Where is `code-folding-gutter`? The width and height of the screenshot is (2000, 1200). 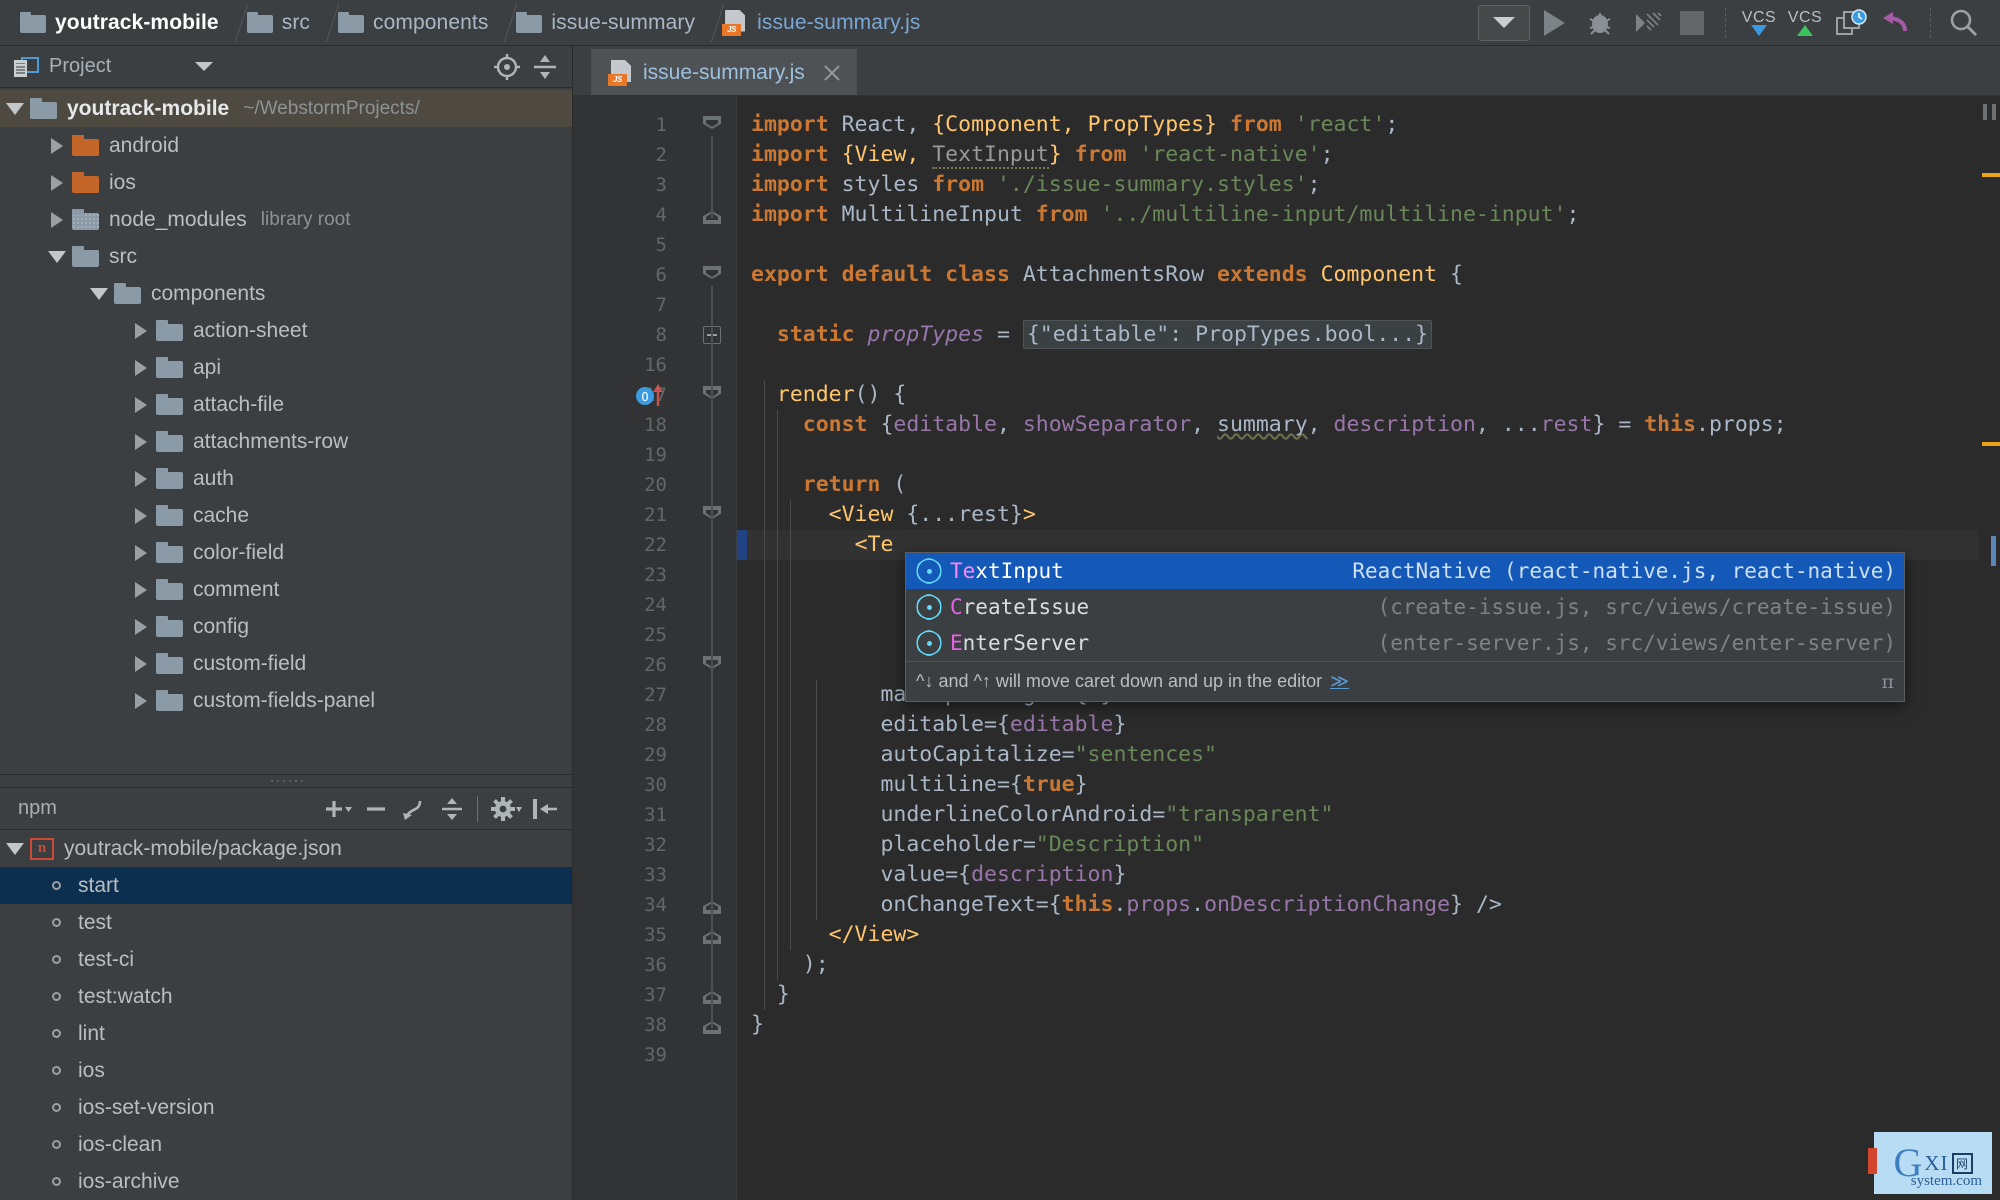 code-folding-gutter is located at coordinates (709, 648).